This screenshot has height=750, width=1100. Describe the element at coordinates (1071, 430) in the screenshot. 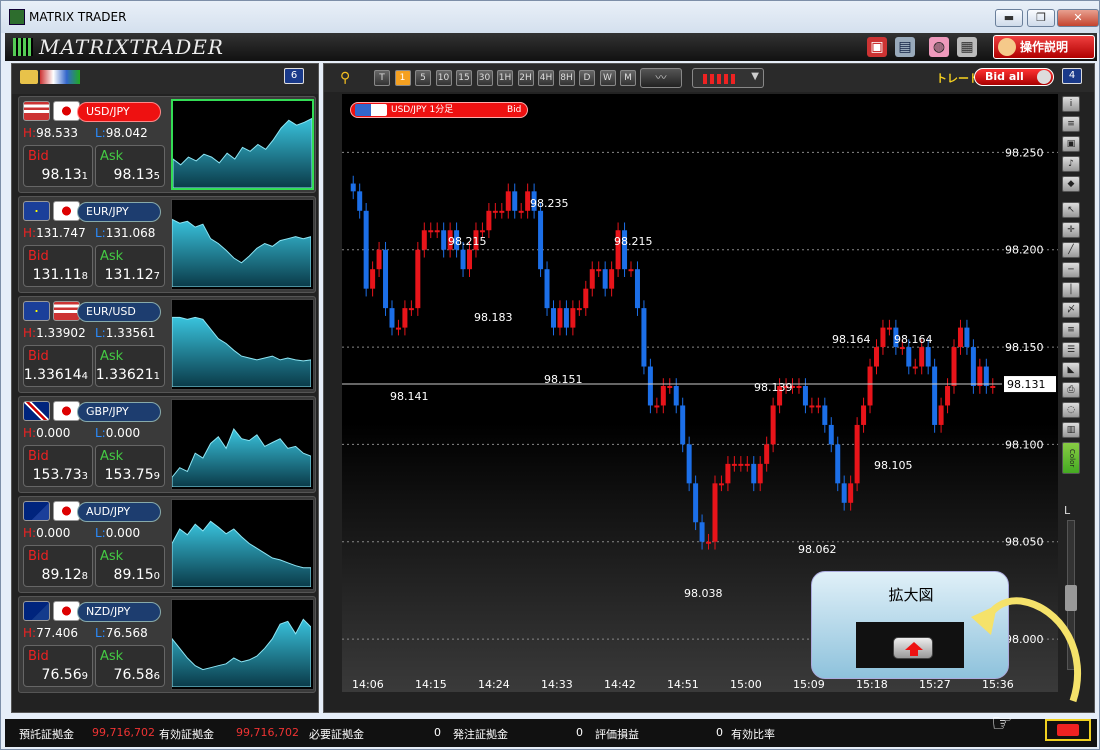

I see `trash-icon: ▥` at that location.